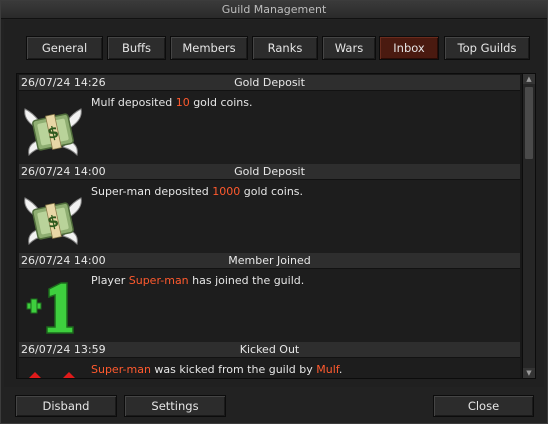  Describe the element at coordinates (409, 48) in the screenshot. I see `tab-inbox: Inbox` at that location.